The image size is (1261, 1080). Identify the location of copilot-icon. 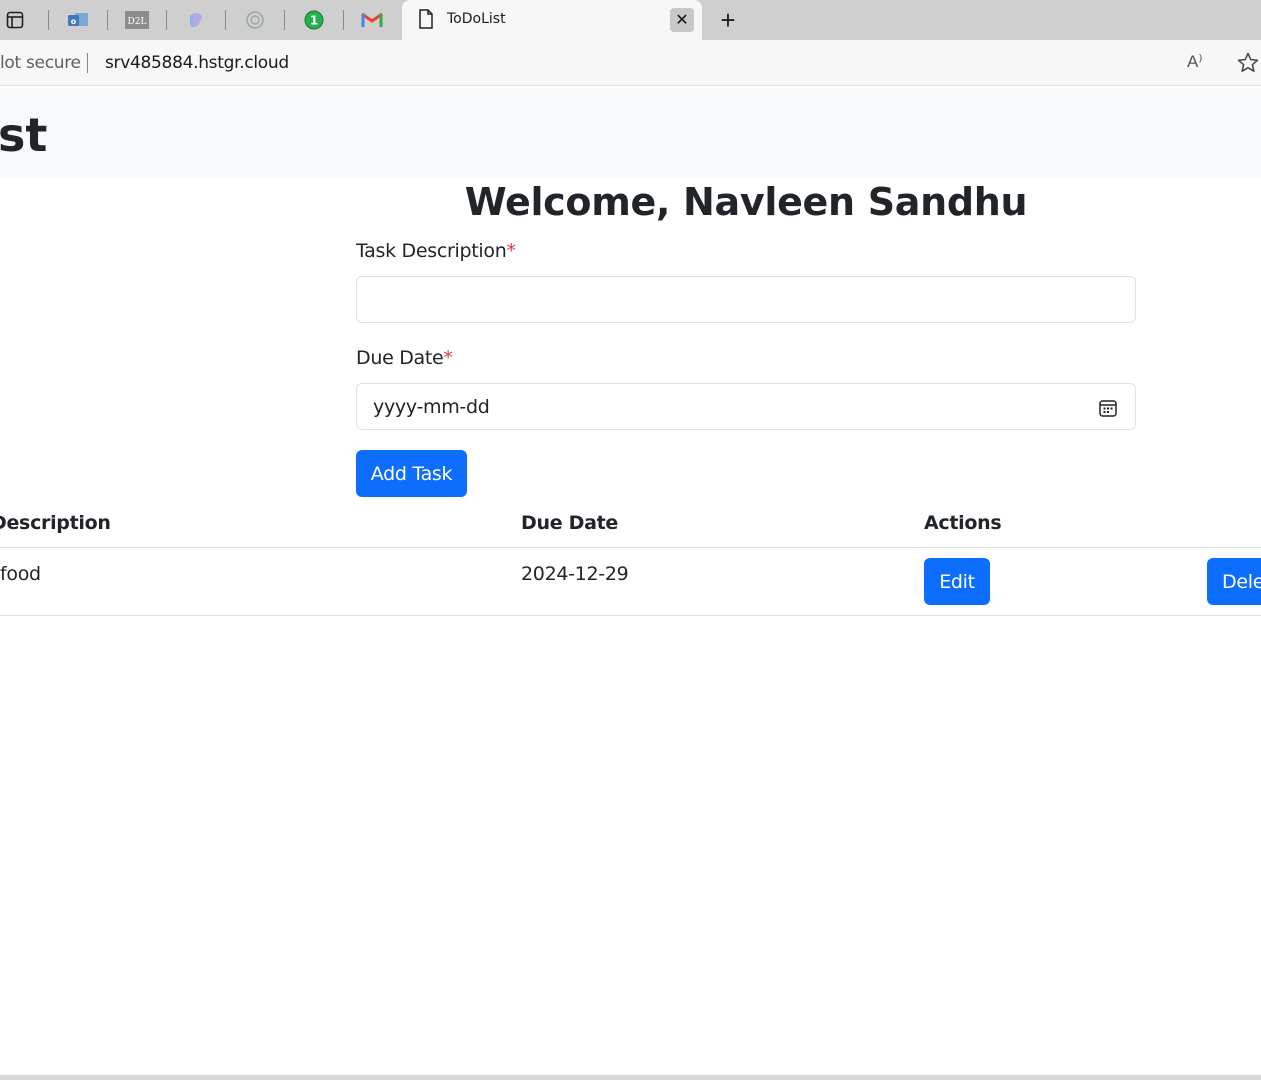
(196, 20).